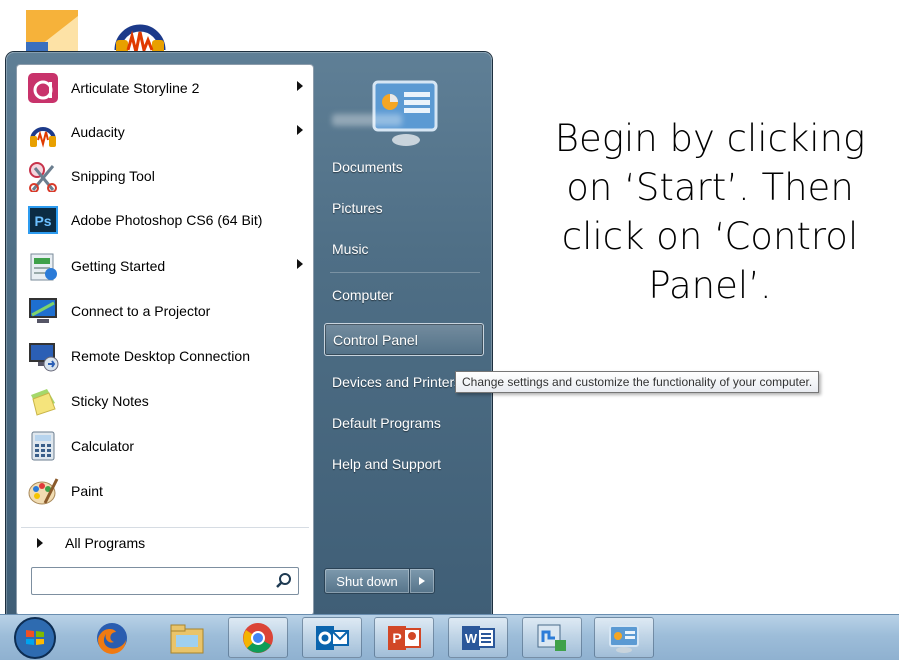  I want to click on menu-item-connect-projector: Connect to a Projector, so click(165, 311).